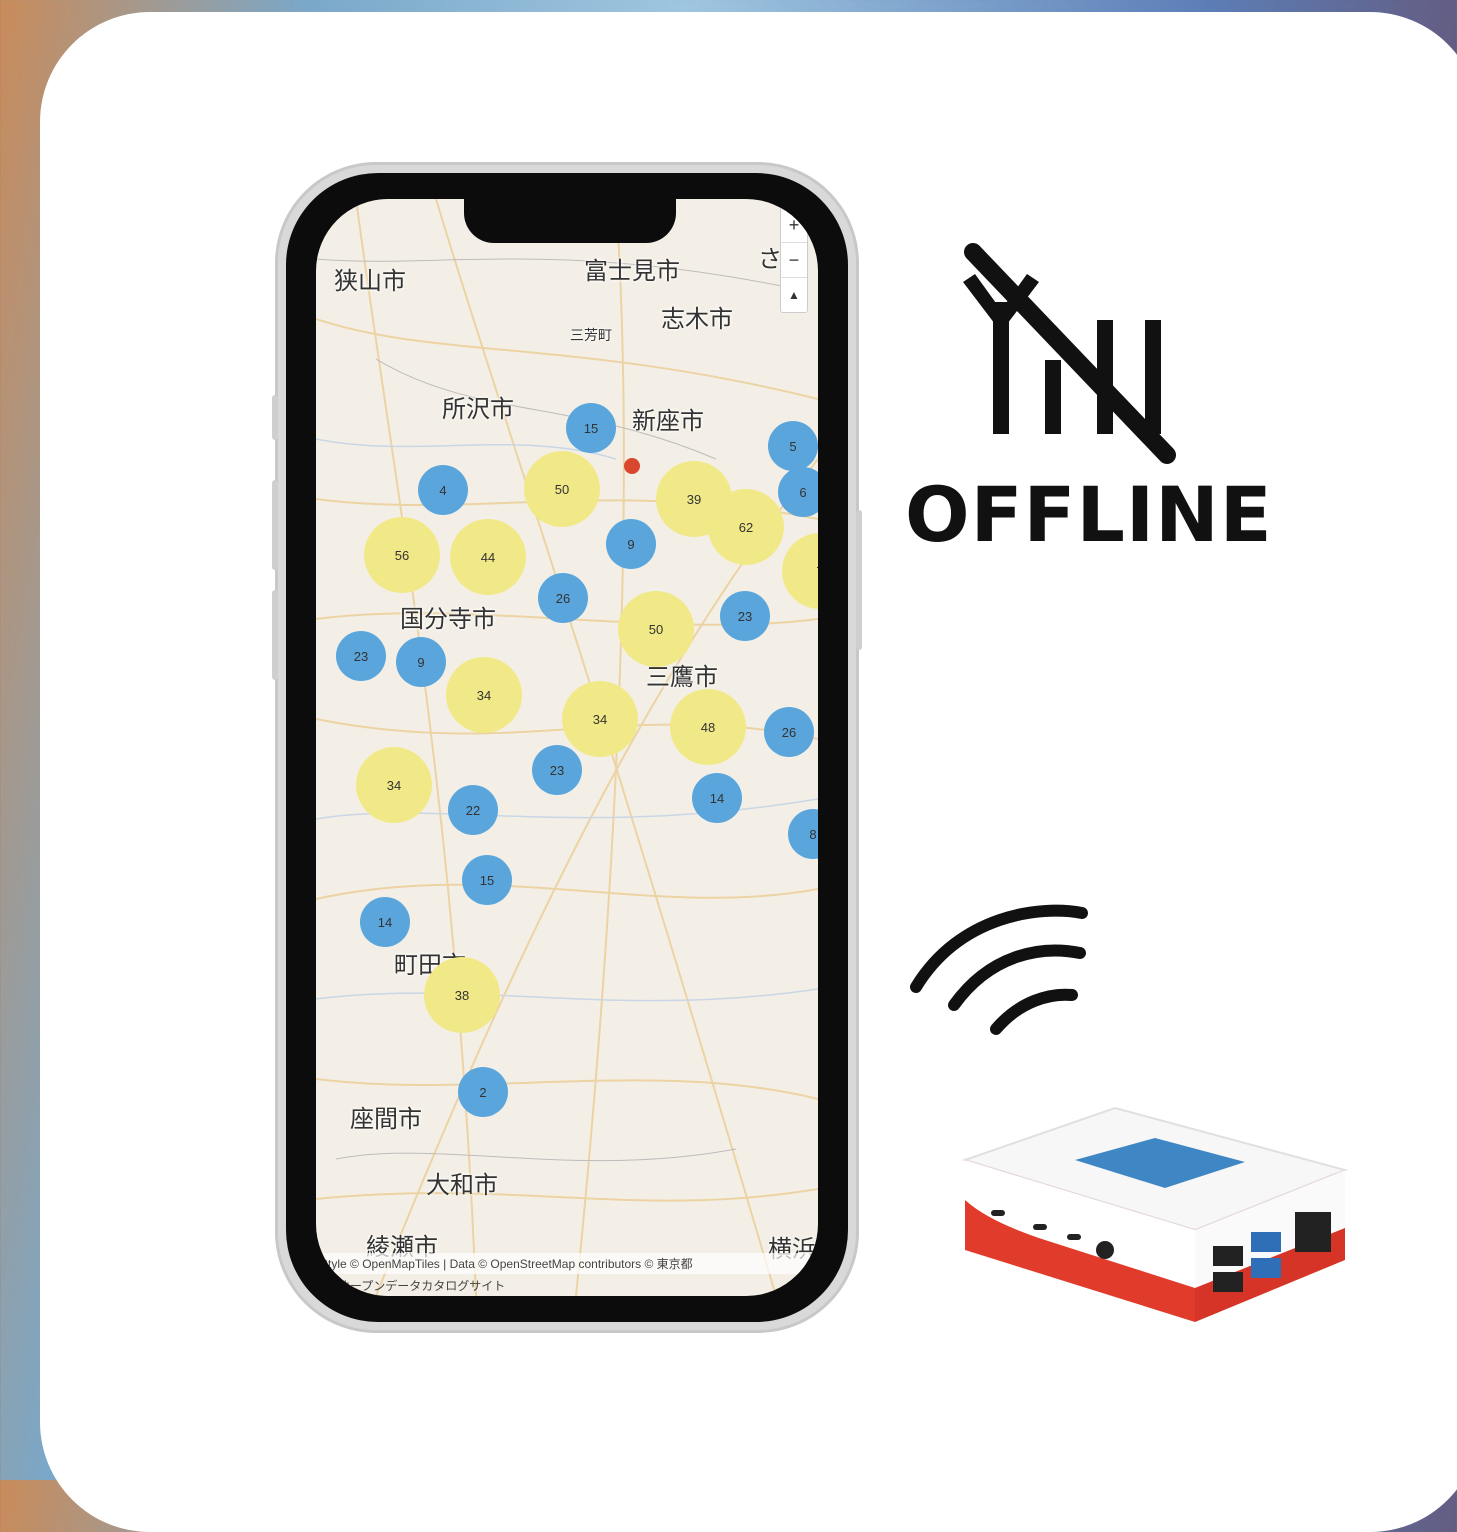 The height and width of the screenshot is (1532, 1457). I want to click on place-label: 新座市, so click(668, 421).